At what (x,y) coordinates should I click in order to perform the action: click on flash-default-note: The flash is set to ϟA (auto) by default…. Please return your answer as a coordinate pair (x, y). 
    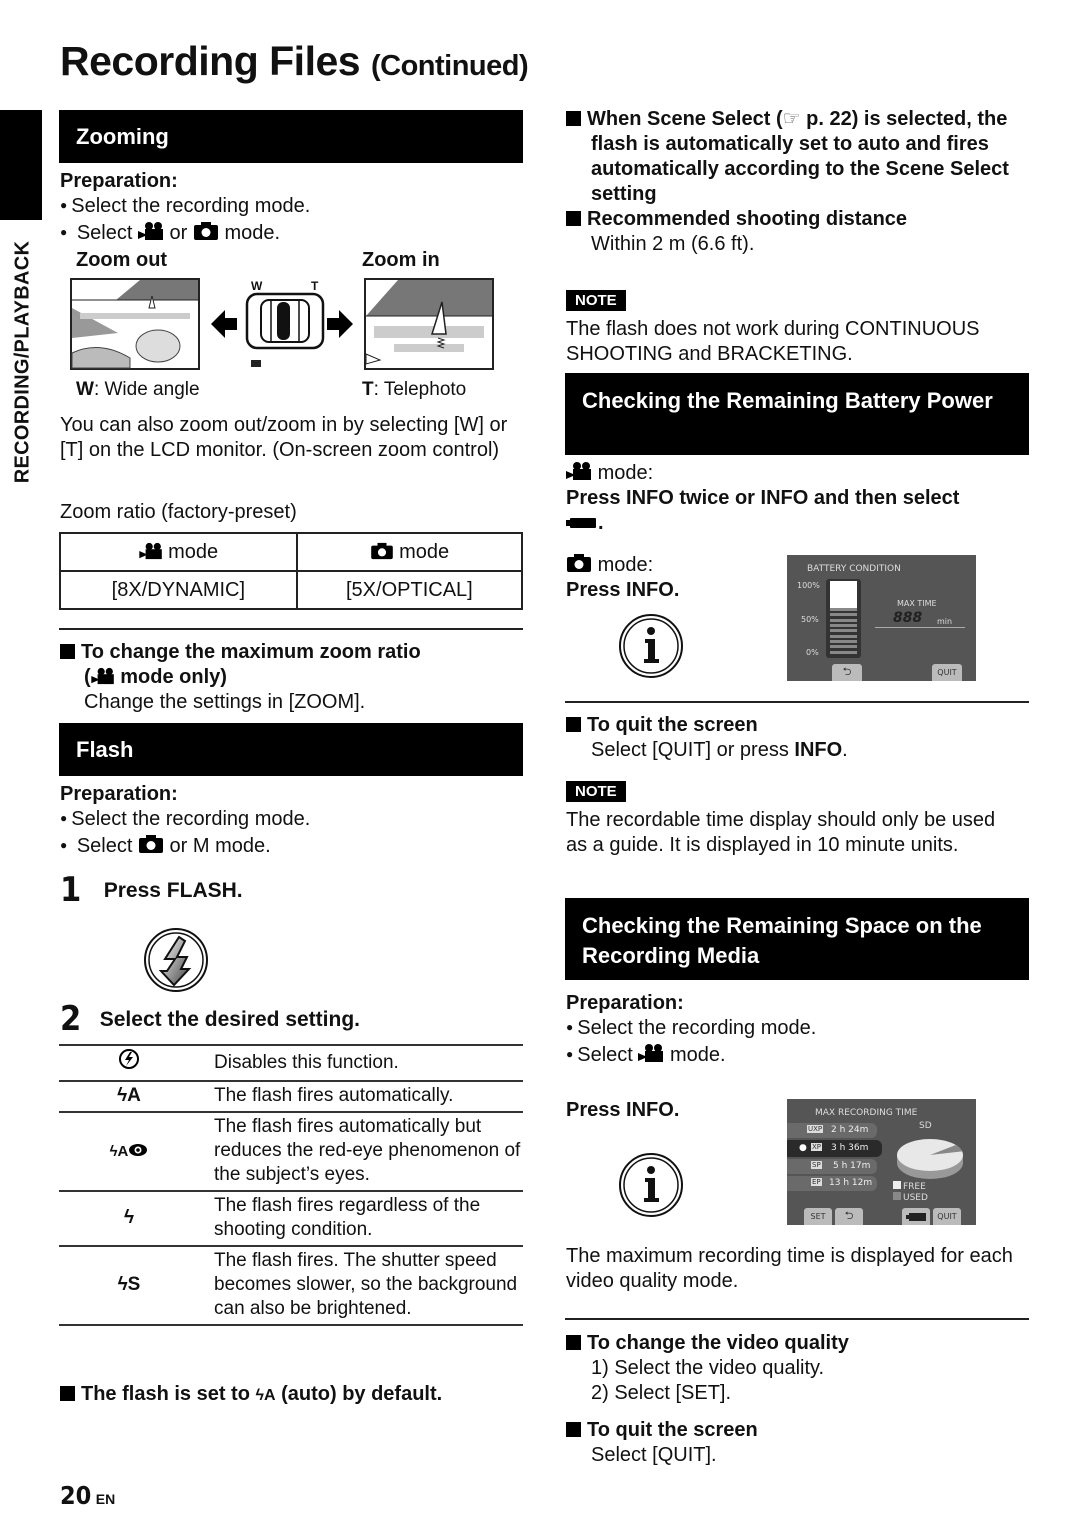
    Looking at the image, I should click on (251, 1395).